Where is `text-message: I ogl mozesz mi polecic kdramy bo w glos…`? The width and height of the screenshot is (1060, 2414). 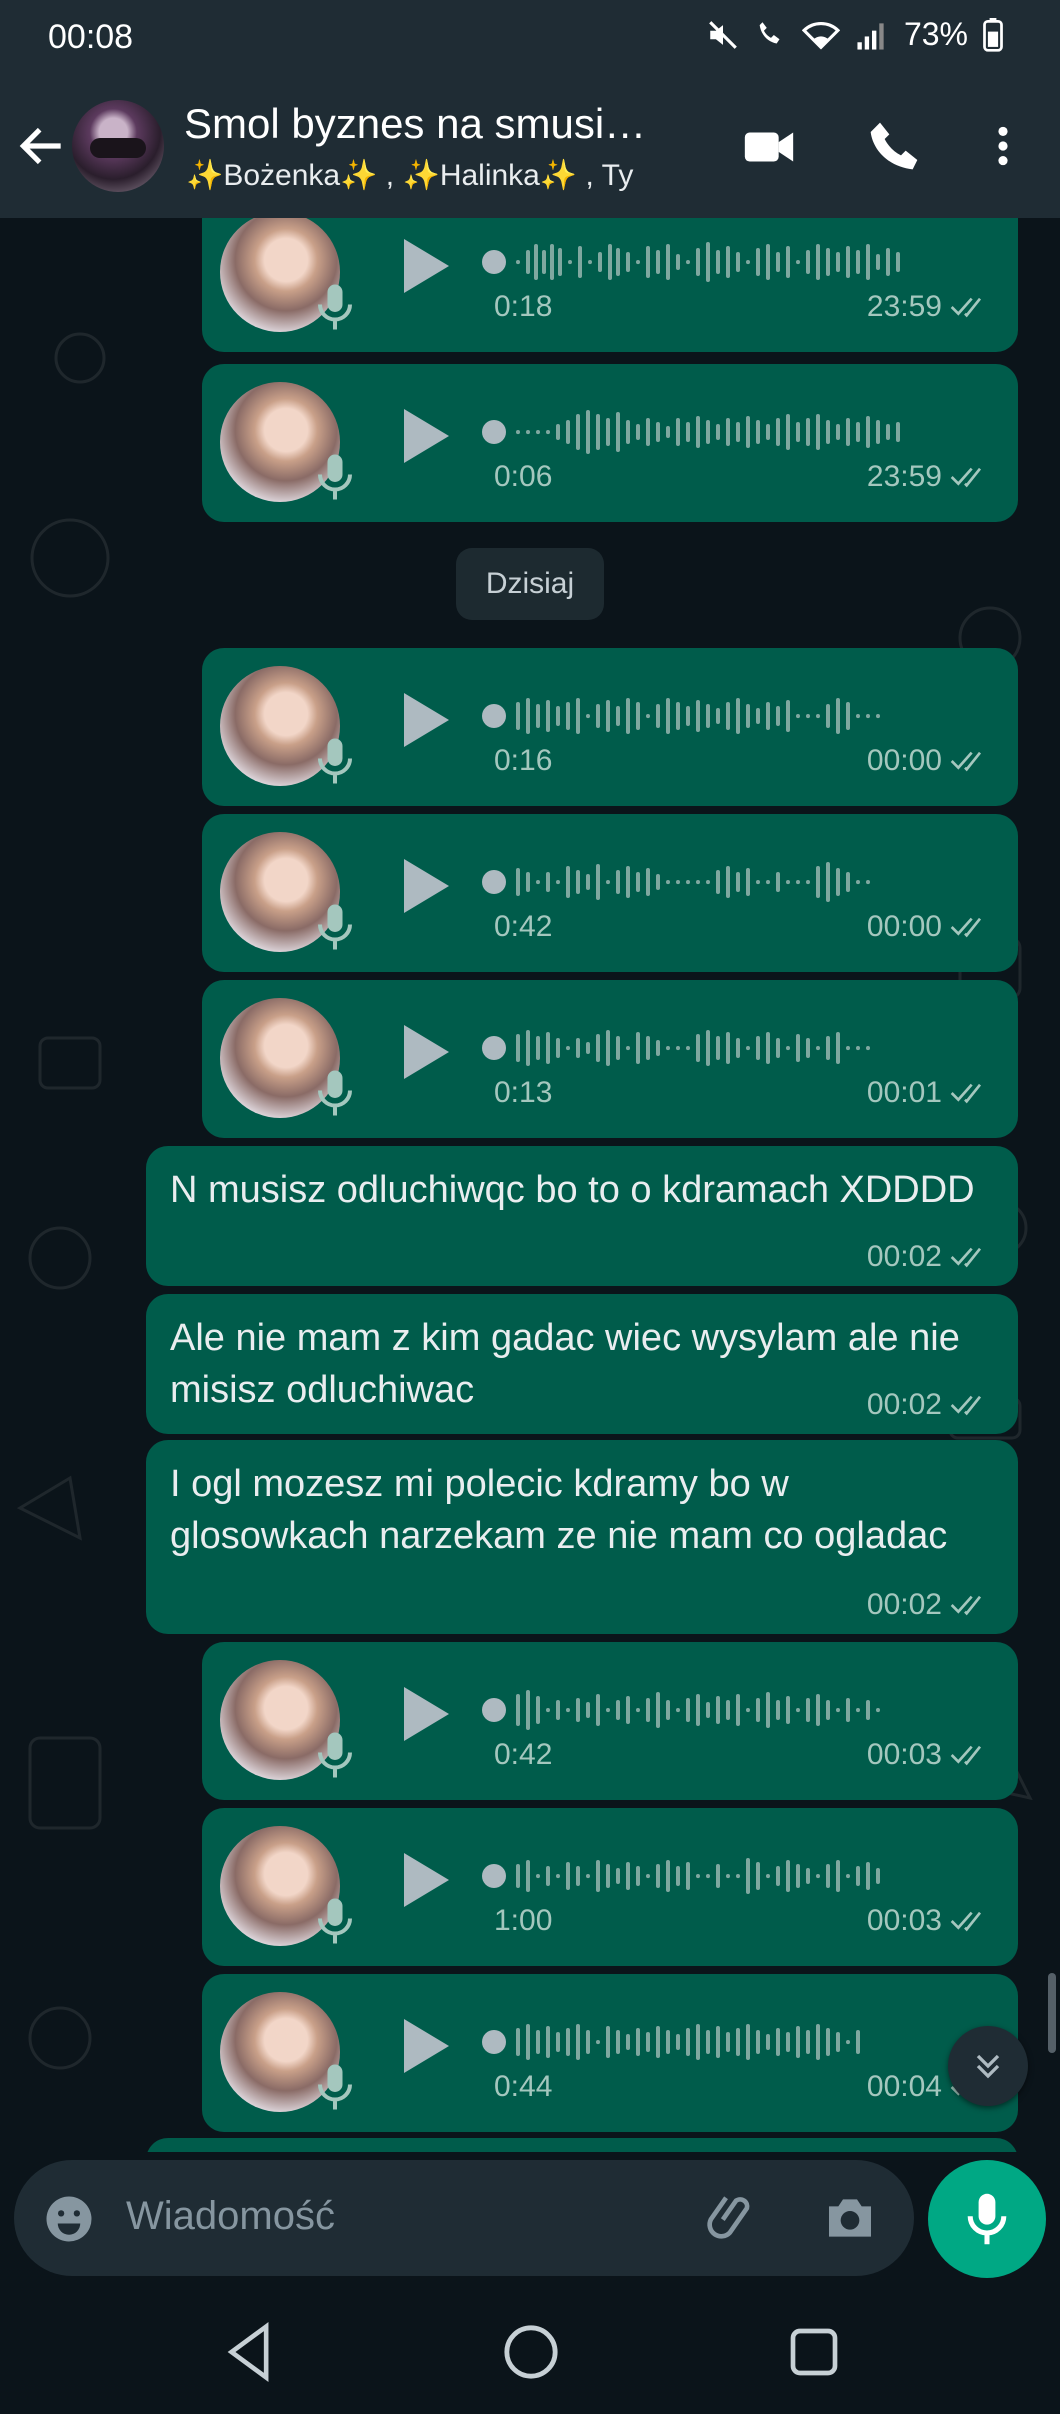 text-message: I ogl mozesz mi polecic kdramy bo w glos… is located at coordinates (582, 1537).